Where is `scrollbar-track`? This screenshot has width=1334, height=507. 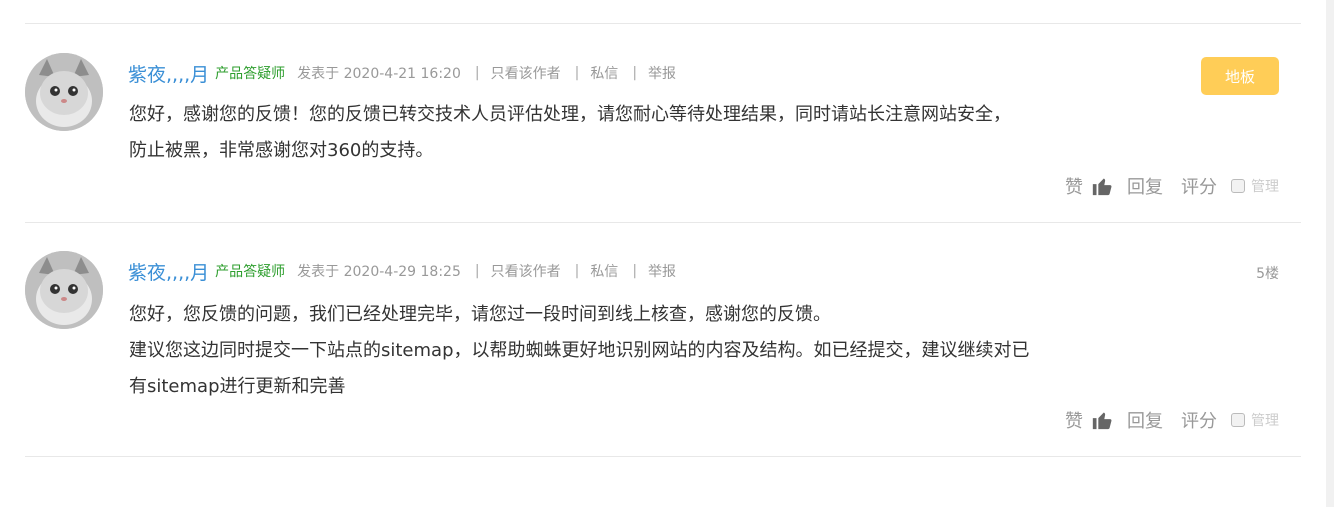
scrollbar-track is located at coordinates (1330, 253).